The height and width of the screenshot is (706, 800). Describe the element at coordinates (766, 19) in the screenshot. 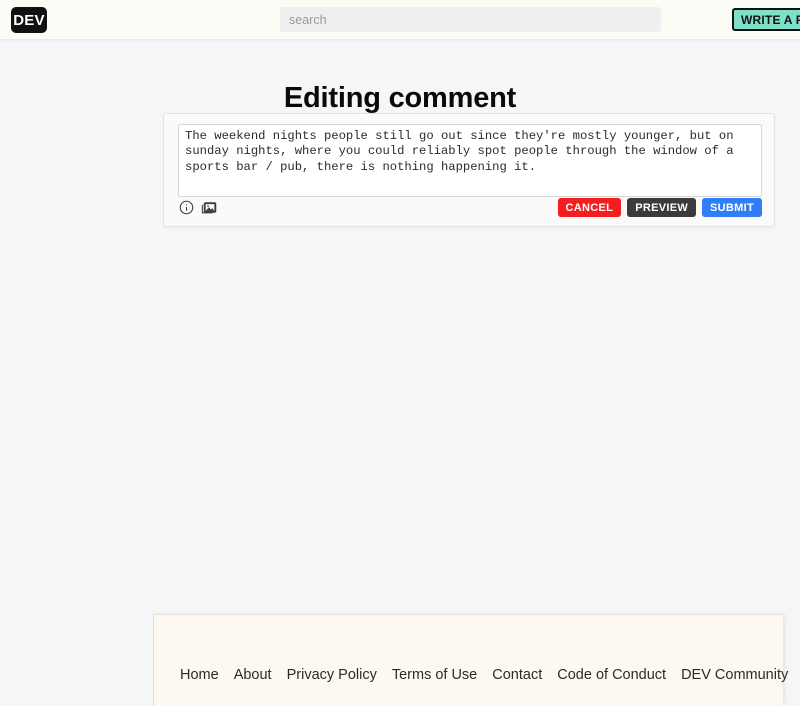

I see `write-a-post-button: WRITE A POST` at that location.